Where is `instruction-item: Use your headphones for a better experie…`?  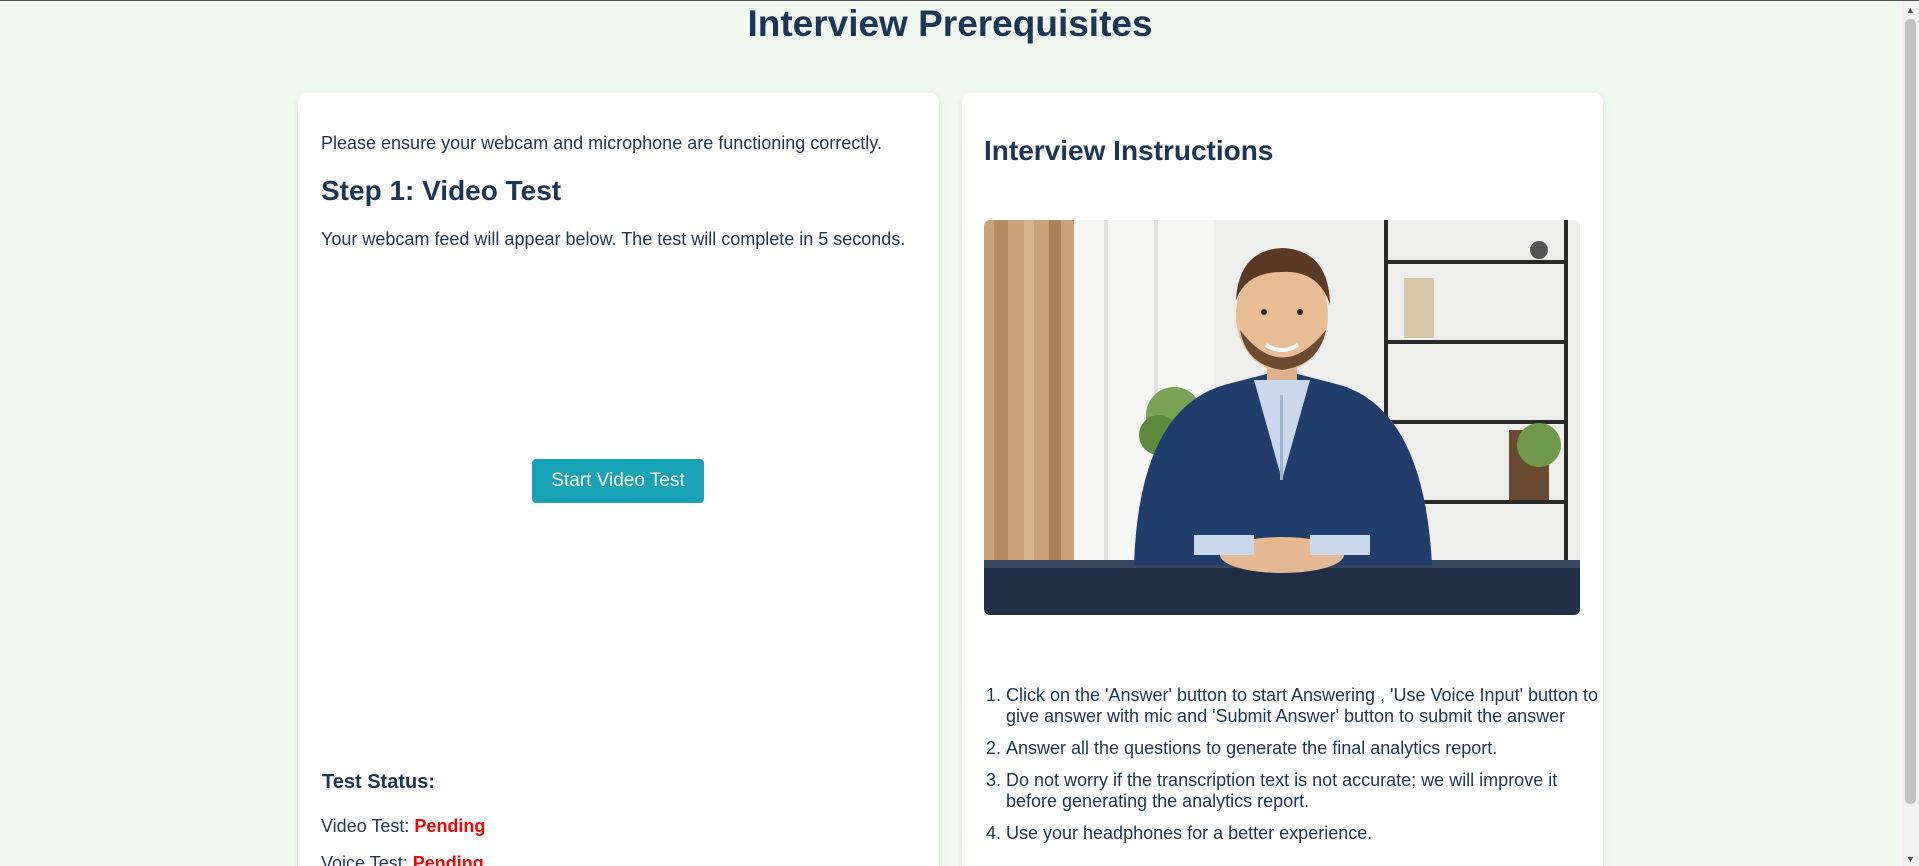 instruction-item: Use your headphones for a better experie… is located at coordinates (1306, 833).